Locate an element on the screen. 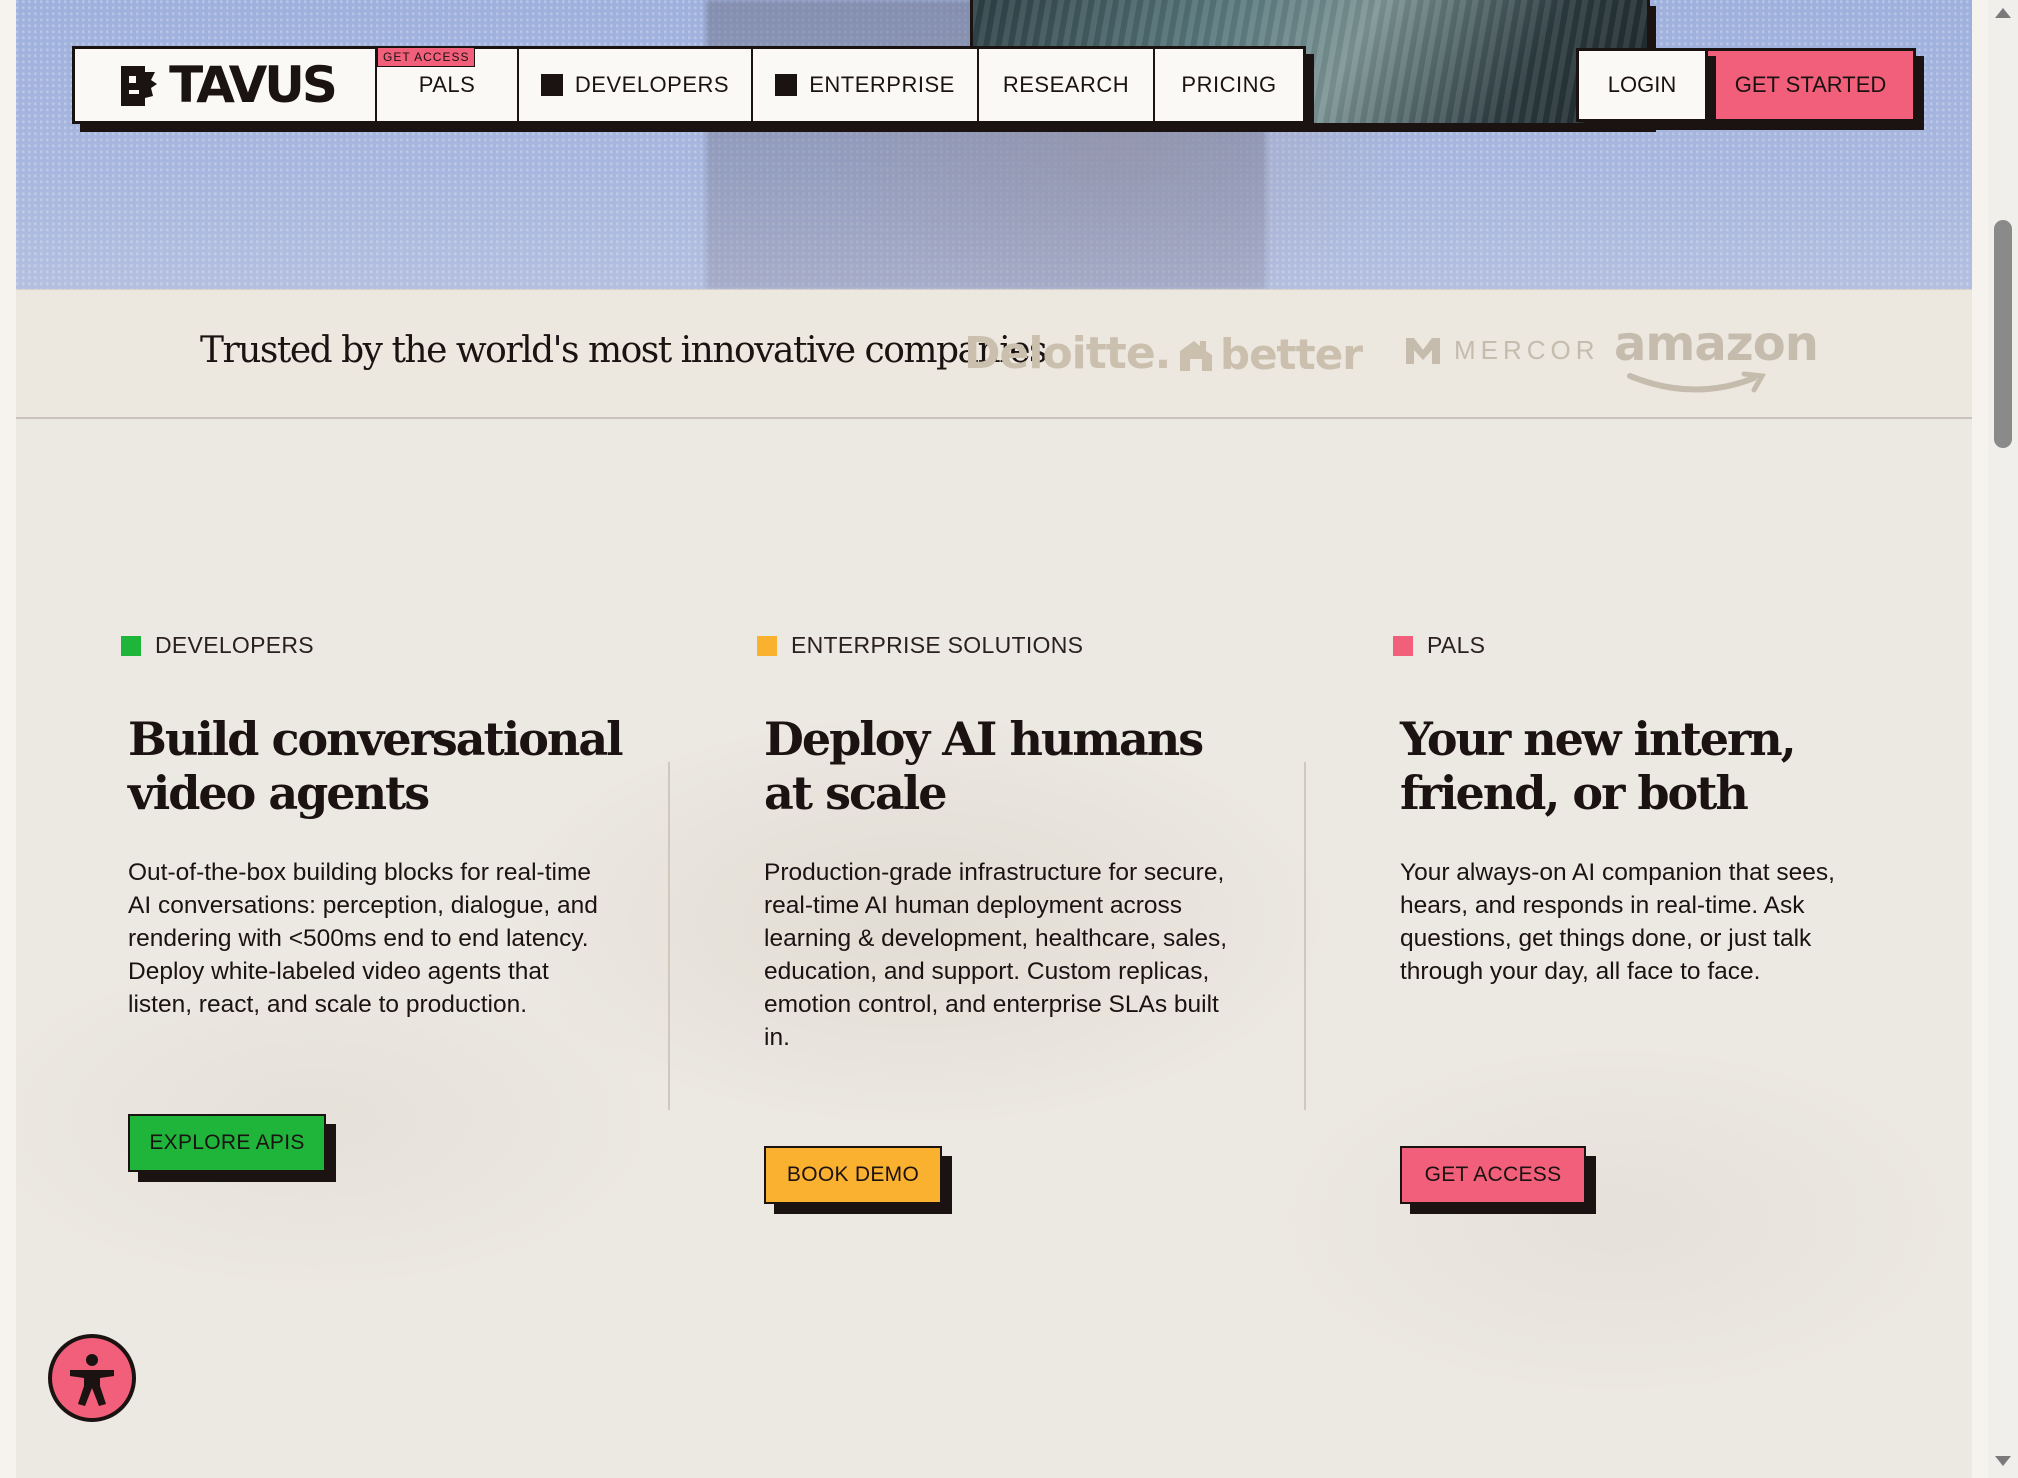  nav-item-label: RESEARCH is located at coordinates (1066, 84).